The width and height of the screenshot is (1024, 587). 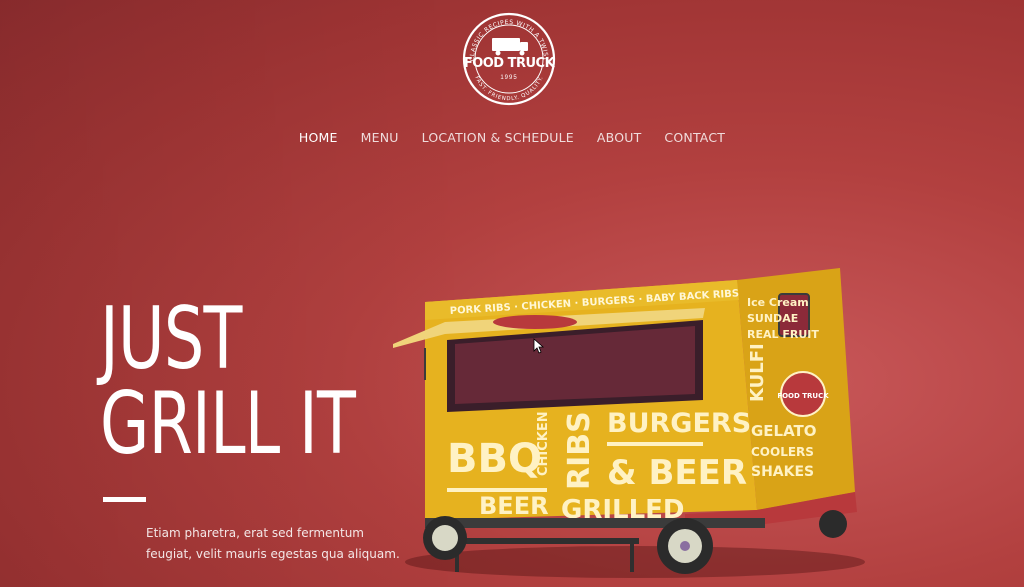 I want to click on svg-text: GELATO, so click(x=784, y=431).